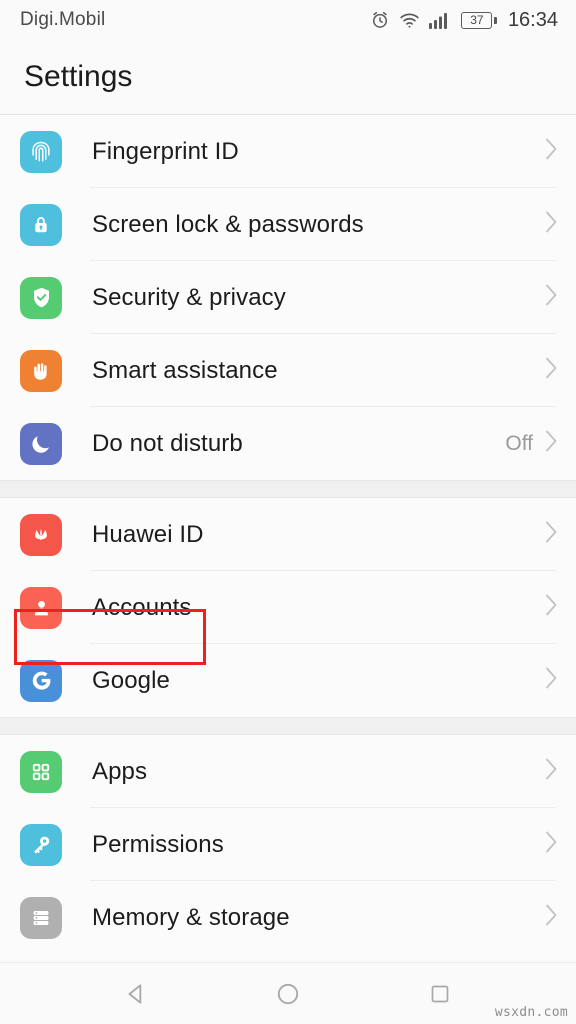 This screenshot has width=576, height=1024. What do you see at coordinates (142, 607) in the screenshot?
I see `settings-row-label: Accounts` at bounding box center [142, 607].